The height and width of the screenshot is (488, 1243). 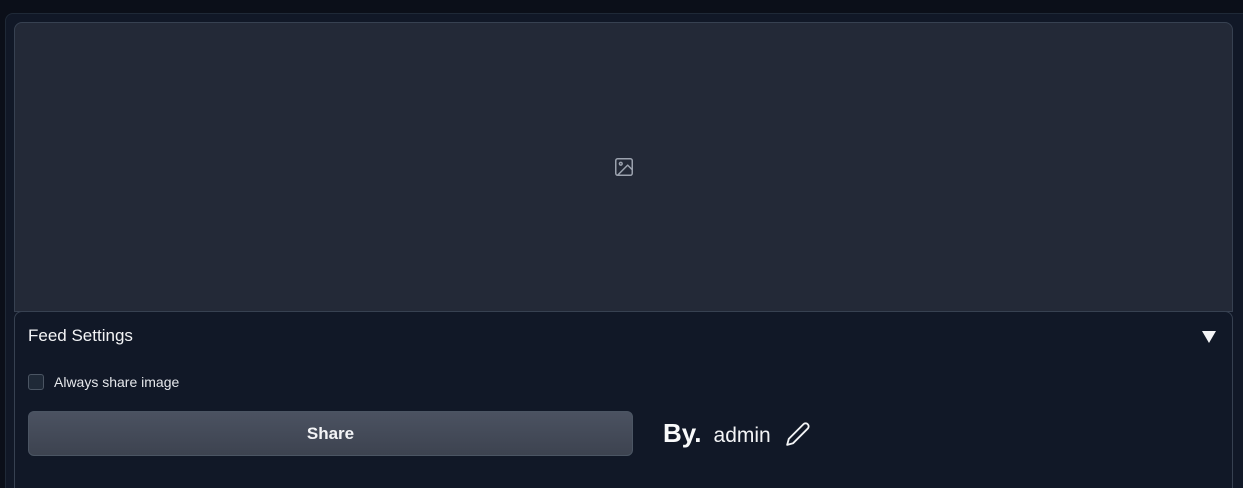 I want to click on pencil-icon, so click(x=798, y=434).